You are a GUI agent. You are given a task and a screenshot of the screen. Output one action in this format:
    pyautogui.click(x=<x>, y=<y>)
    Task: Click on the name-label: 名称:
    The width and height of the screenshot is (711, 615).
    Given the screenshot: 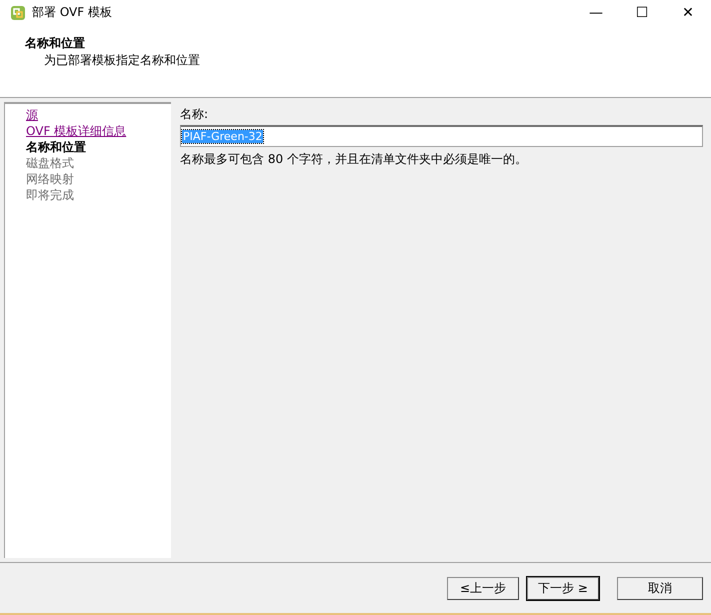 What is the action you would take?
    pyautogui.click(x=195, y=114)
    